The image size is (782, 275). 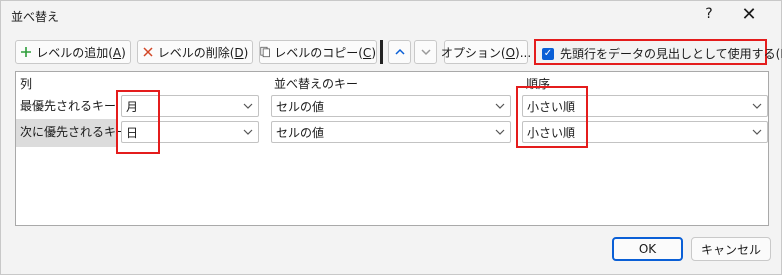 I want to click on row-label: 次に優先されるキー, so click(x=74, y=132).